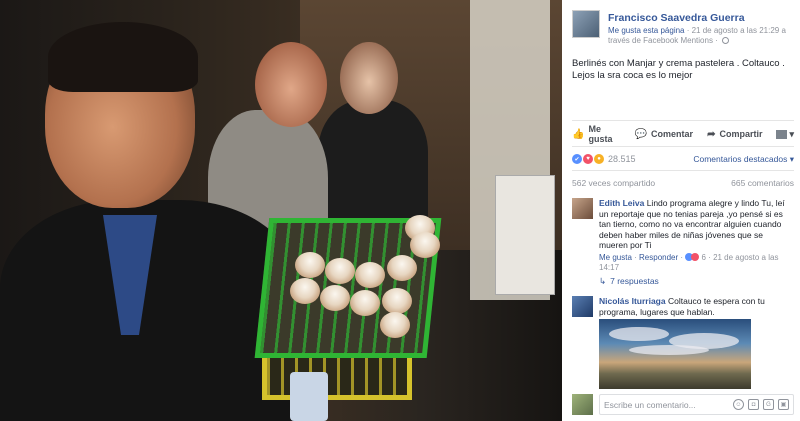 This screenshot has width=800, height=421. I want to click on comment-input, so click(664, 405).